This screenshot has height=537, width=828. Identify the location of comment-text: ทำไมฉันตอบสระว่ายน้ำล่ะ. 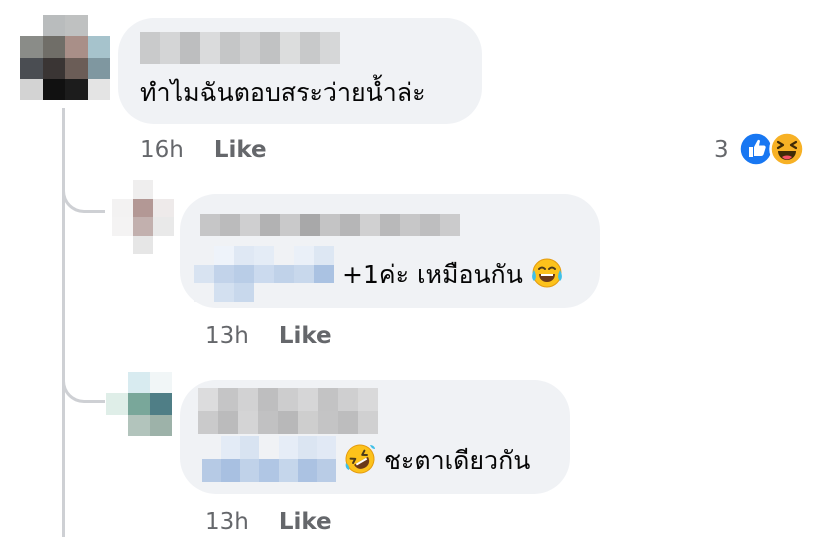
(283, 92).